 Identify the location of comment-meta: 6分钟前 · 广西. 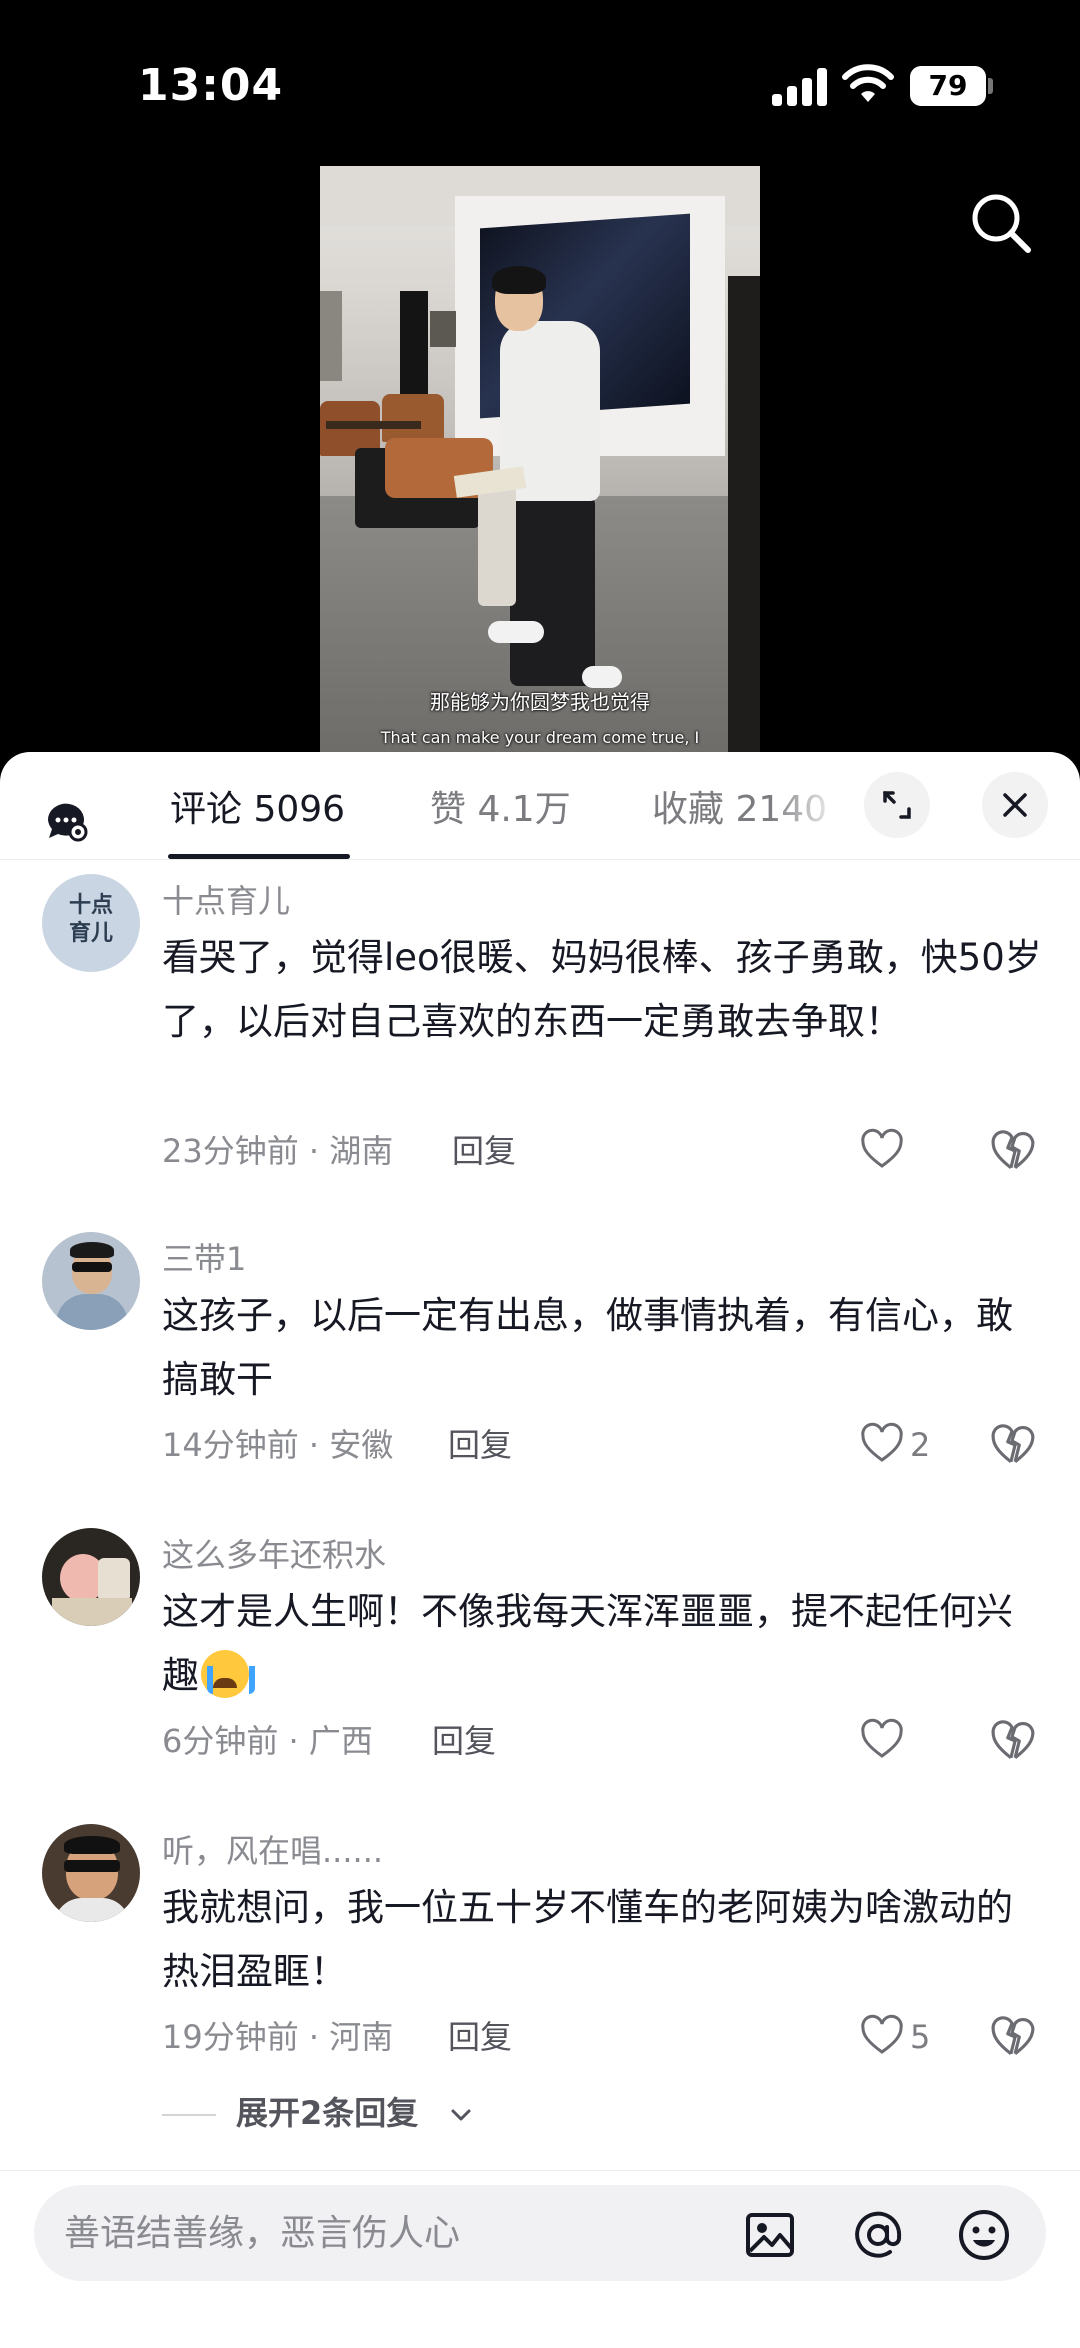
(267, 1741).